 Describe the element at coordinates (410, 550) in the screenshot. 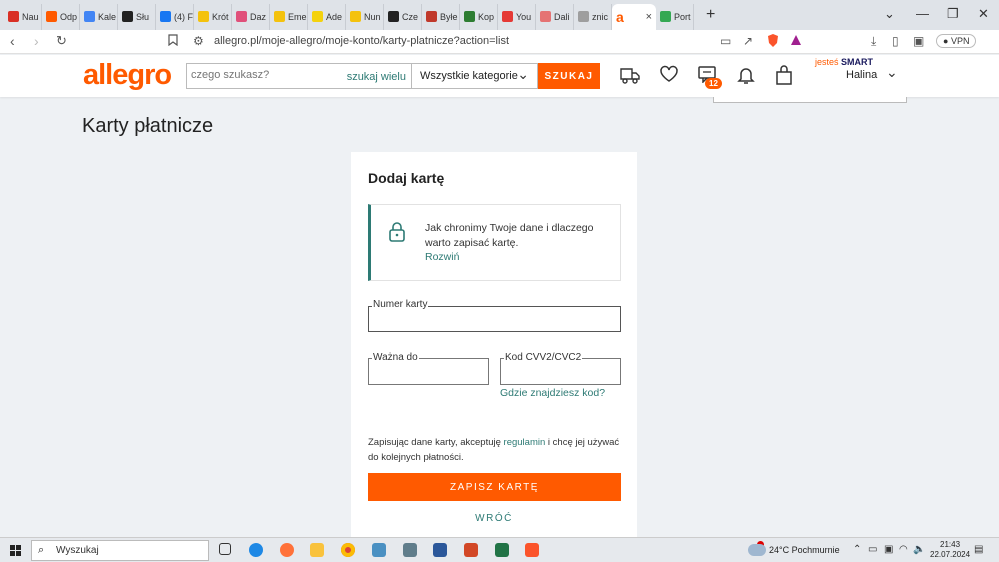

I see `calculator-icon` at that location.